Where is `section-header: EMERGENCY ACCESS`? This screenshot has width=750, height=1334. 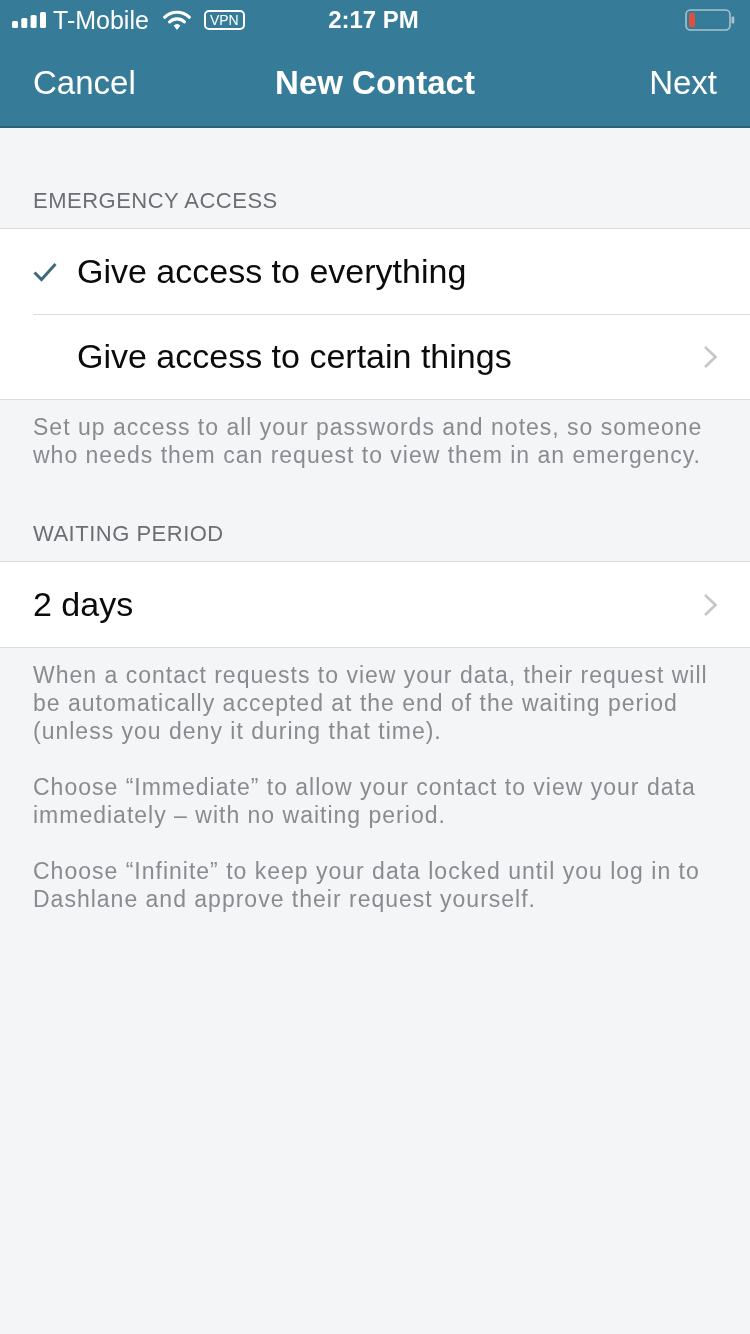 section-header: EMERGENCY ACCESS is located at coordinates (155, 201).